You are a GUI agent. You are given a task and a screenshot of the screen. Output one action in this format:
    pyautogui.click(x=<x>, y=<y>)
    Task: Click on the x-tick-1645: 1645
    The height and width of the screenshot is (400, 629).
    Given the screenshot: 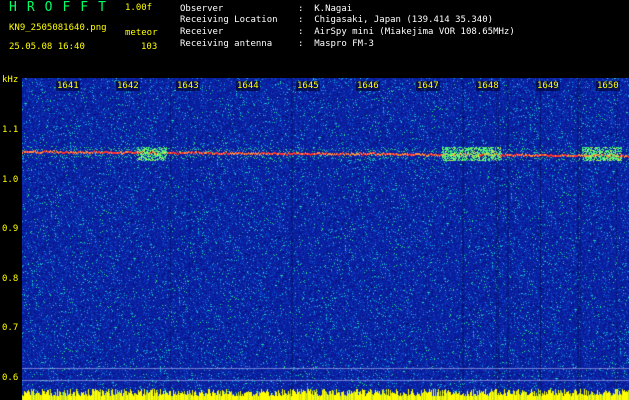 What is the action you would take?
    pyautogui.click(x=308, y=86)
    